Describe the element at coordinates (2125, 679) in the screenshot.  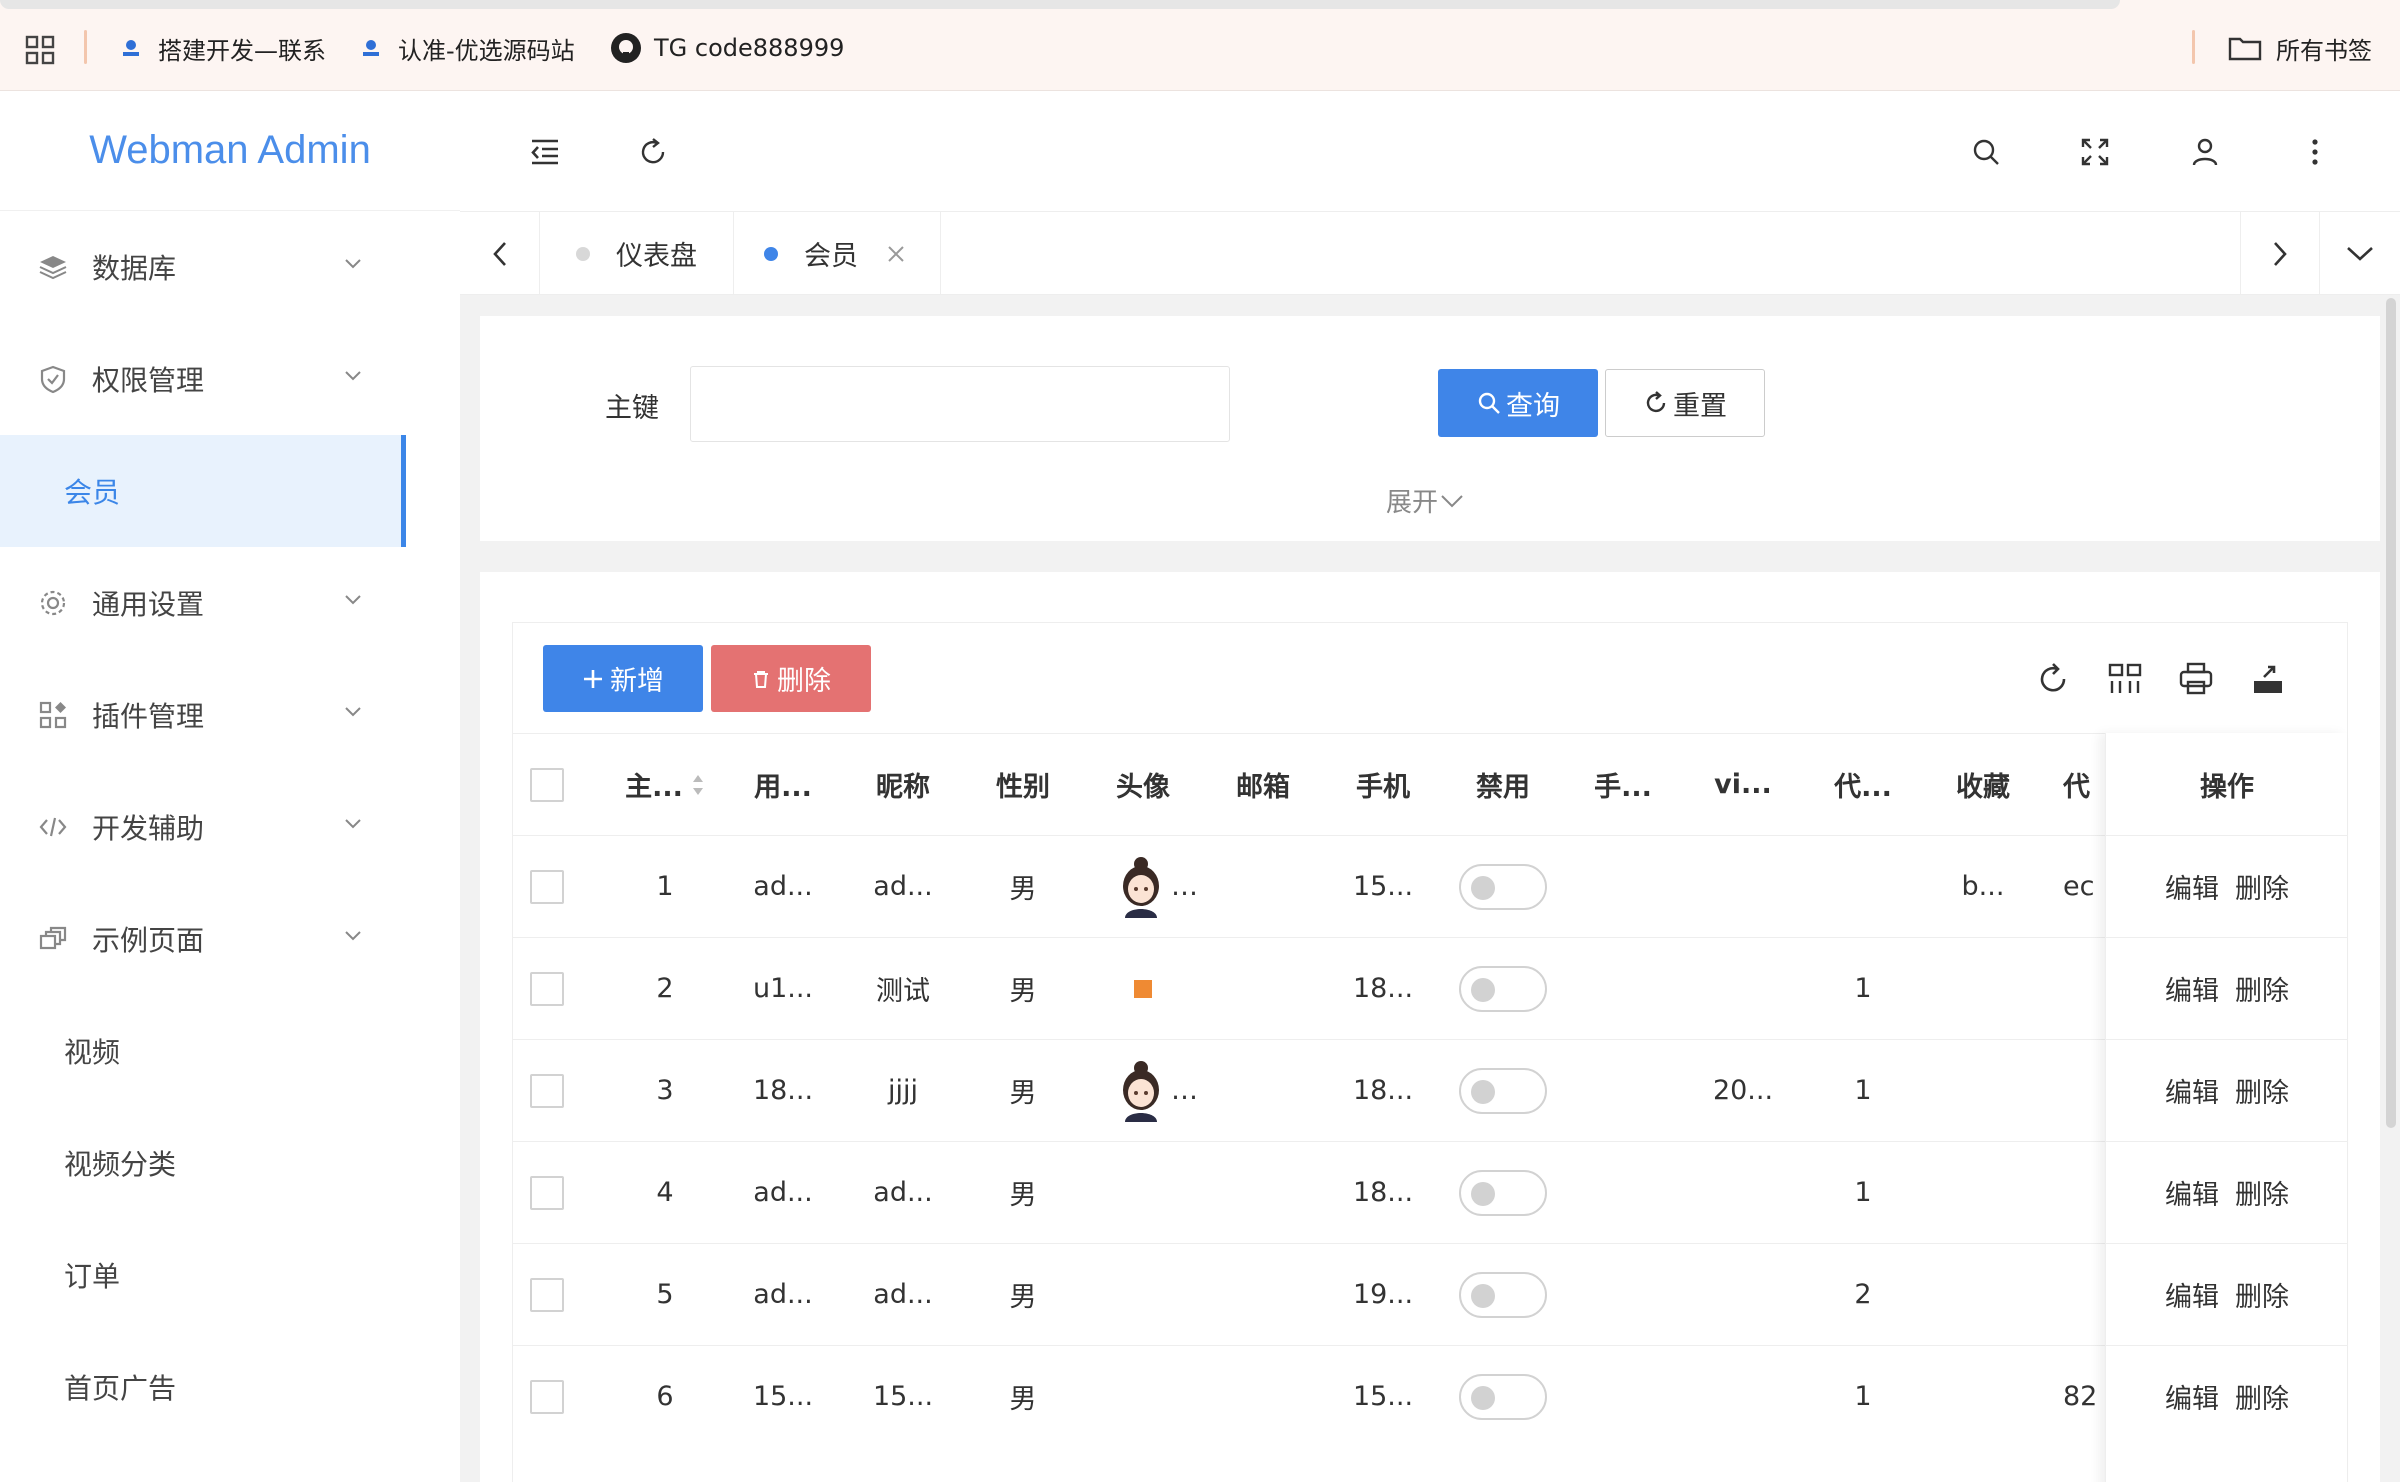
I see `columns-icon` at that location.